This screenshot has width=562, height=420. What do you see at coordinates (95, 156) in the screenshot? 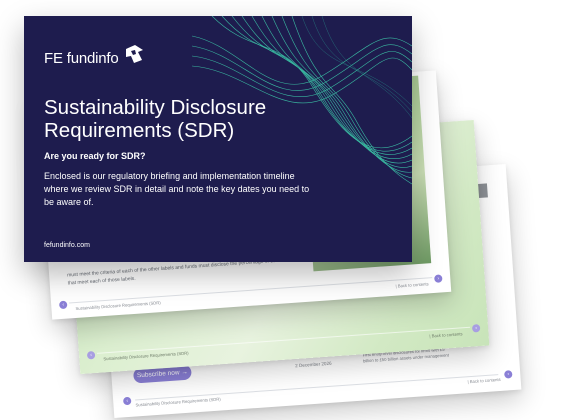
I see `subtitle-question: Are you ready for SDR?` at bounding box center [95, 156].